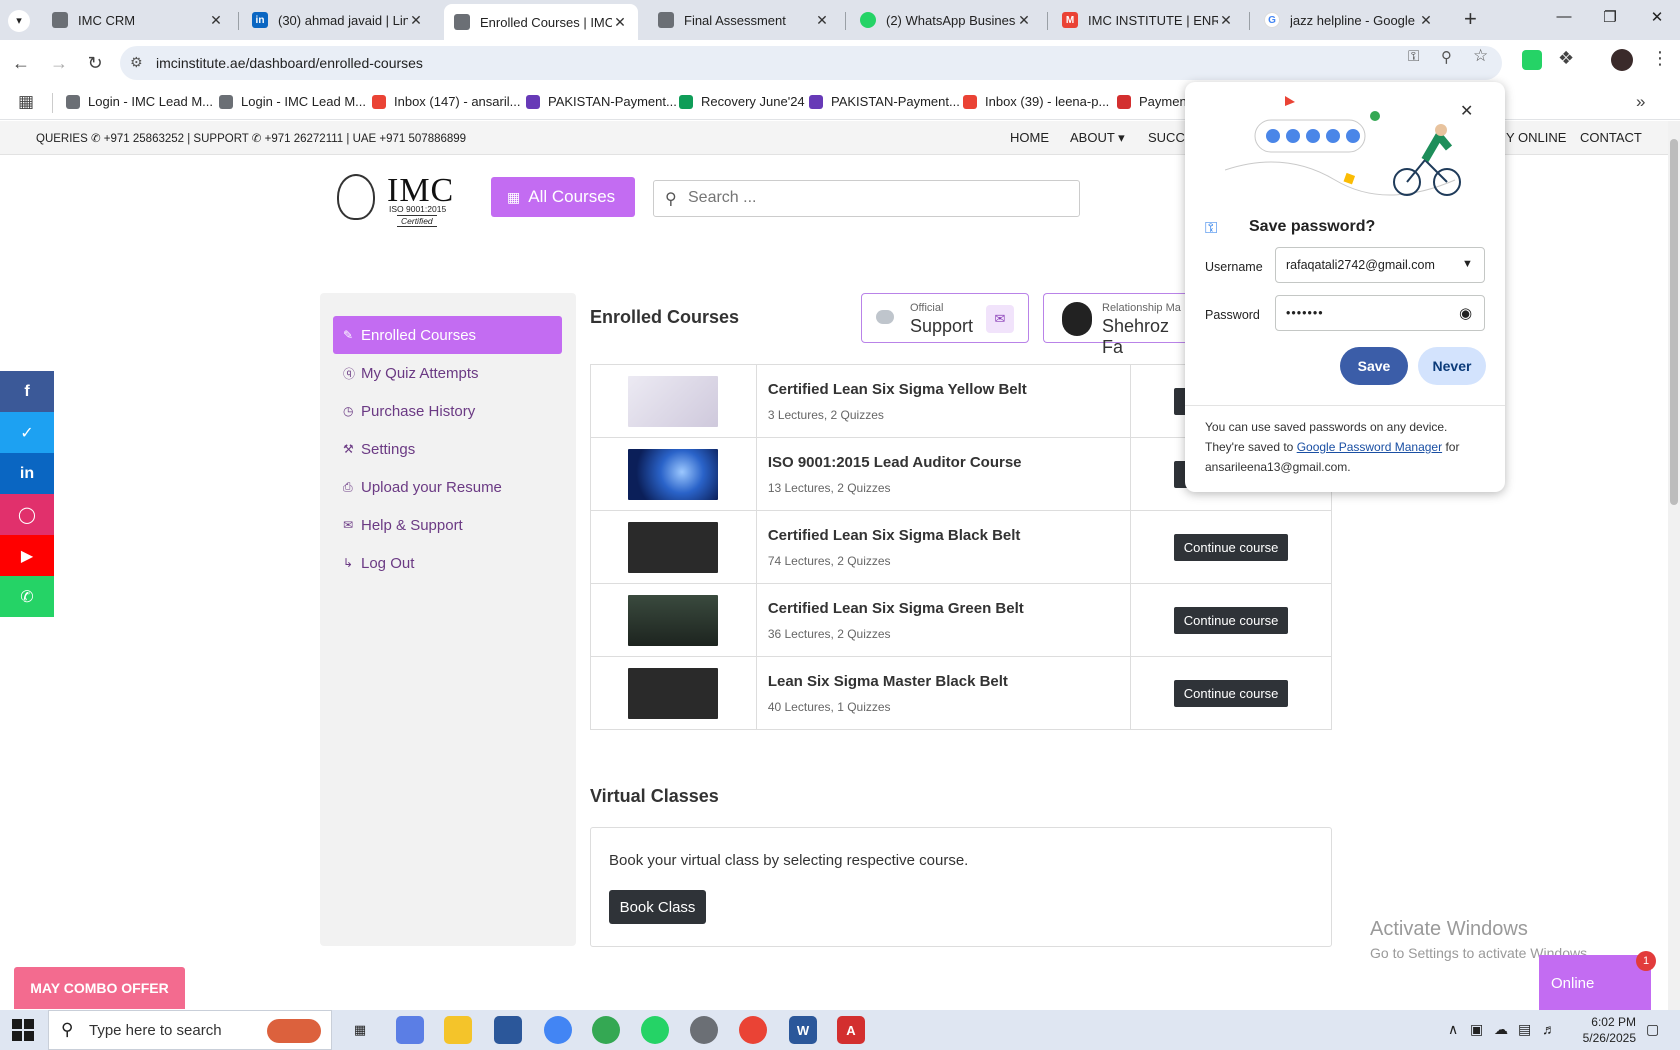  Describe the element at coordinates (27, 555) in the screenshot. I see `youtube-share-button: ▶` at that location.